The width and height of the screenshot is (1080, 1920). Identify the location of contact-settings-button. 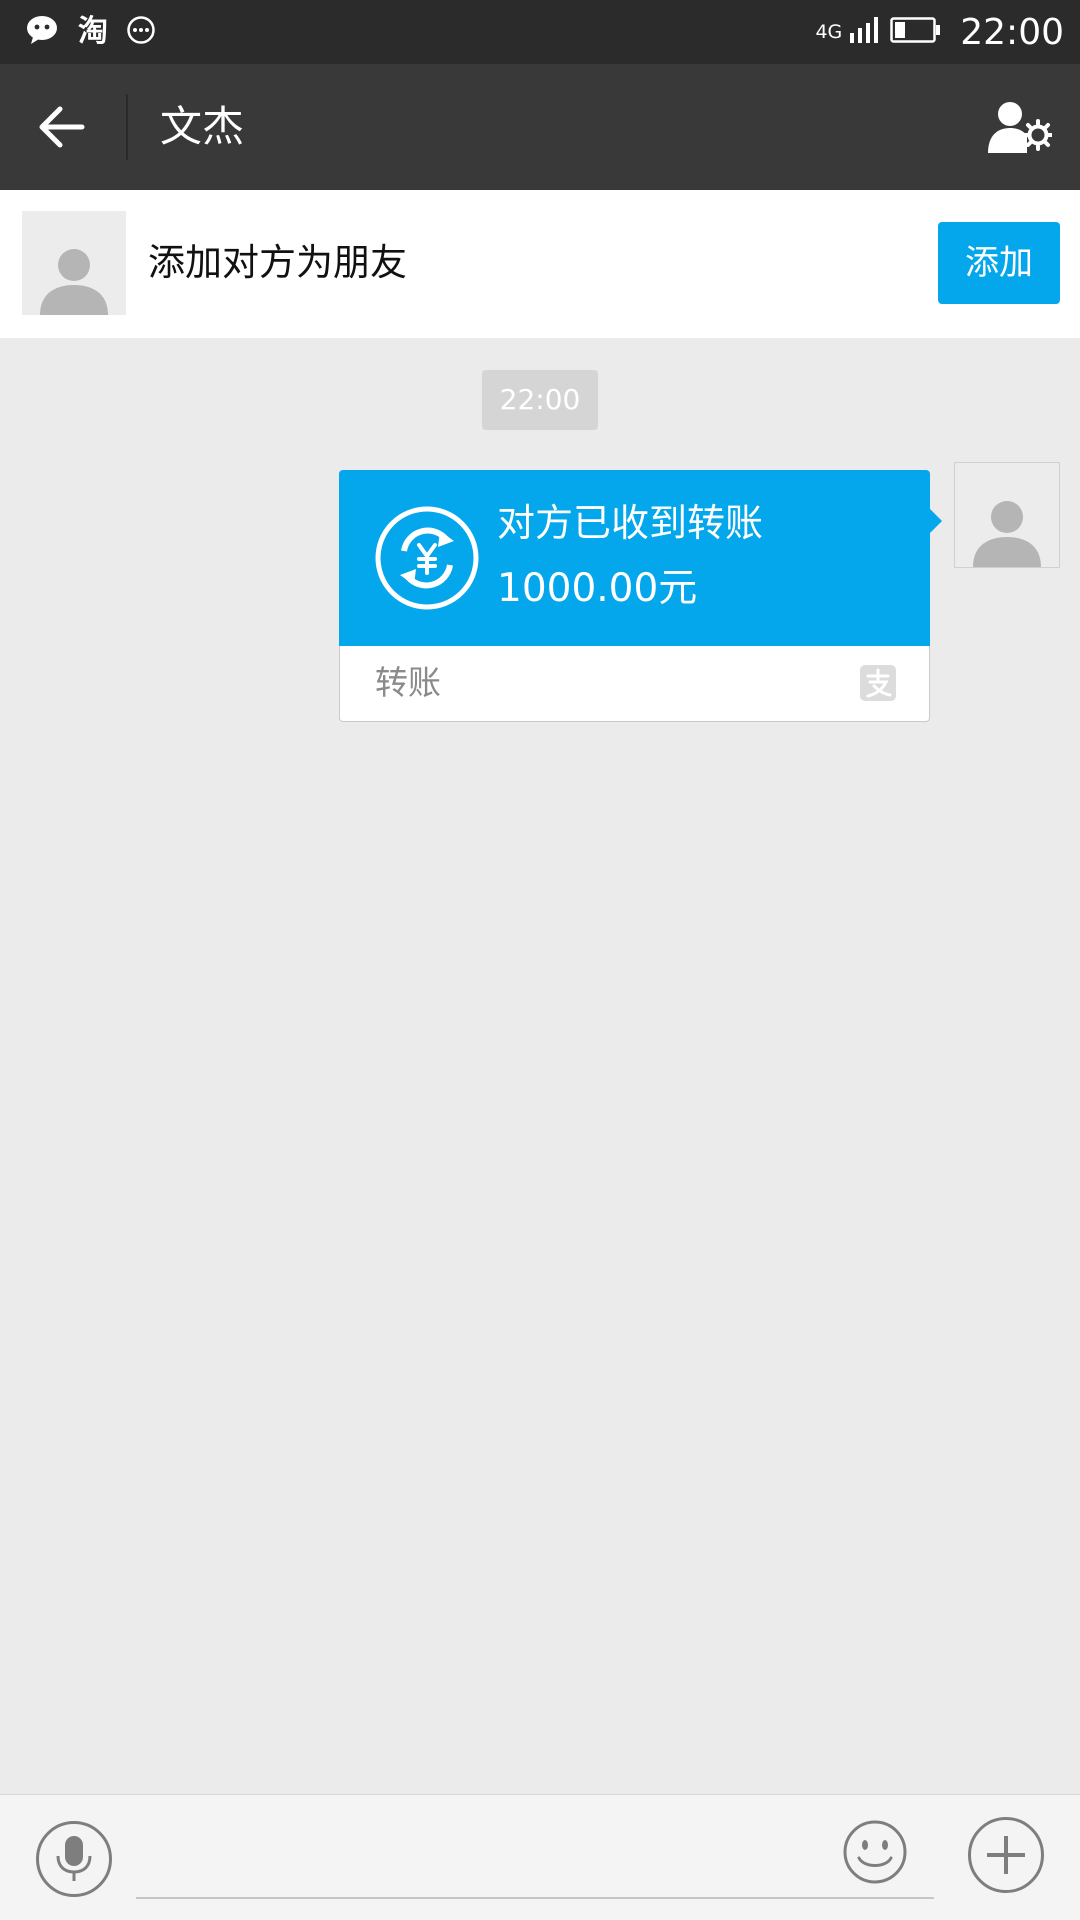
(1019, 127).